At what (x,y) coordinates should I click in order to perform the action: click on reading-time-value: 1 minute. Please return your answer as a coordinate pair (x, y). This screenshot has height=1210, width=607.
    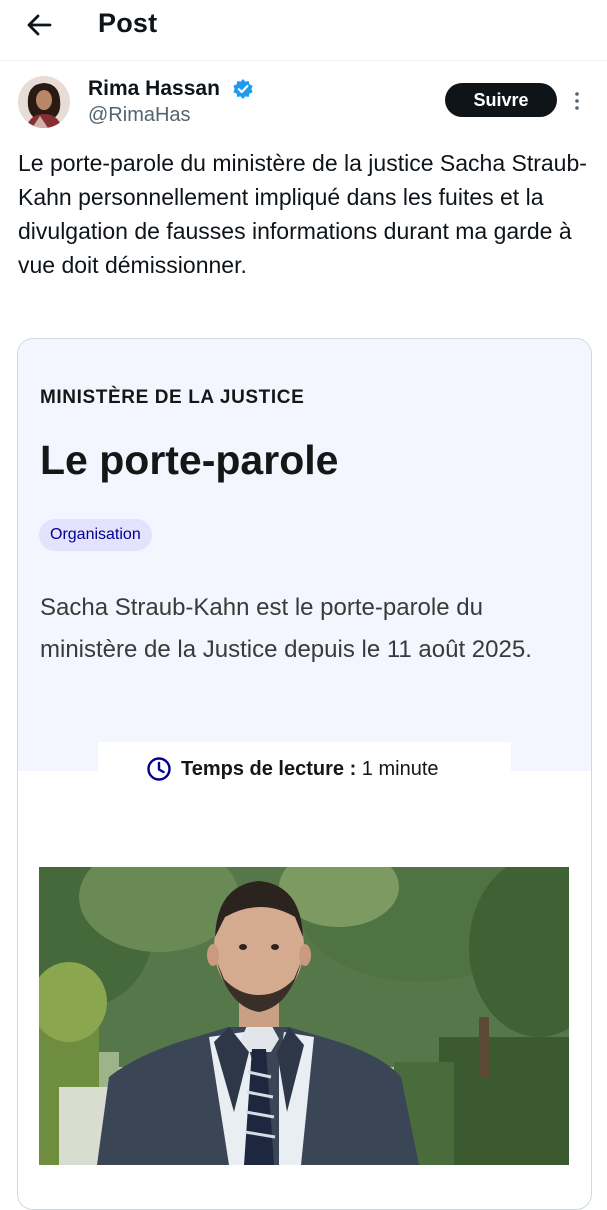
    Looking at the image, I should click on (400, 769).